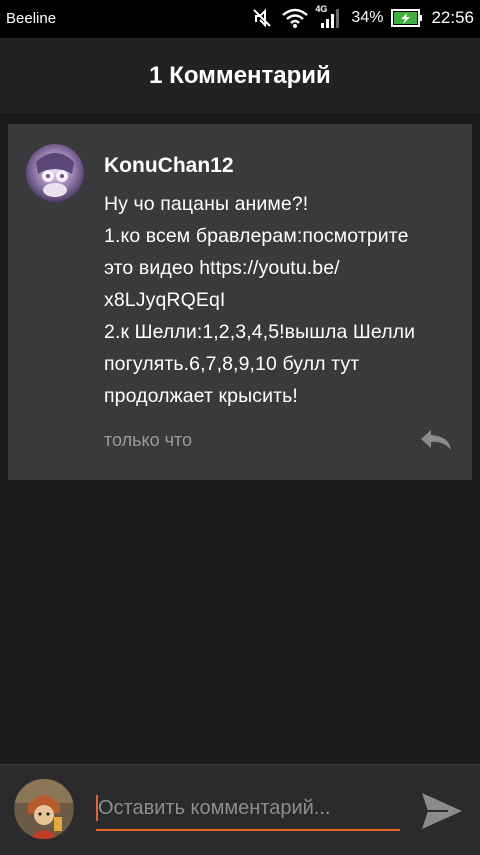  I want to click on comment-timestamp: только что, so click(148, 440).